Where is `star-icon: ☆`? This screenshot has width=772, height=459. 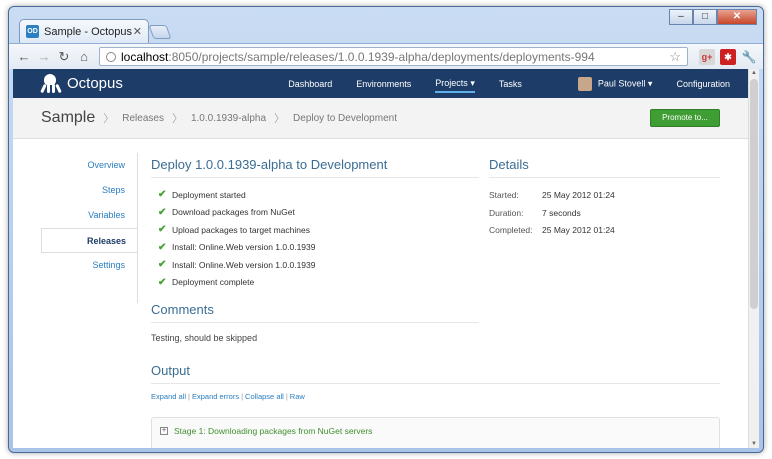
star-icon: ☆ is located at coordinates (675, 57).